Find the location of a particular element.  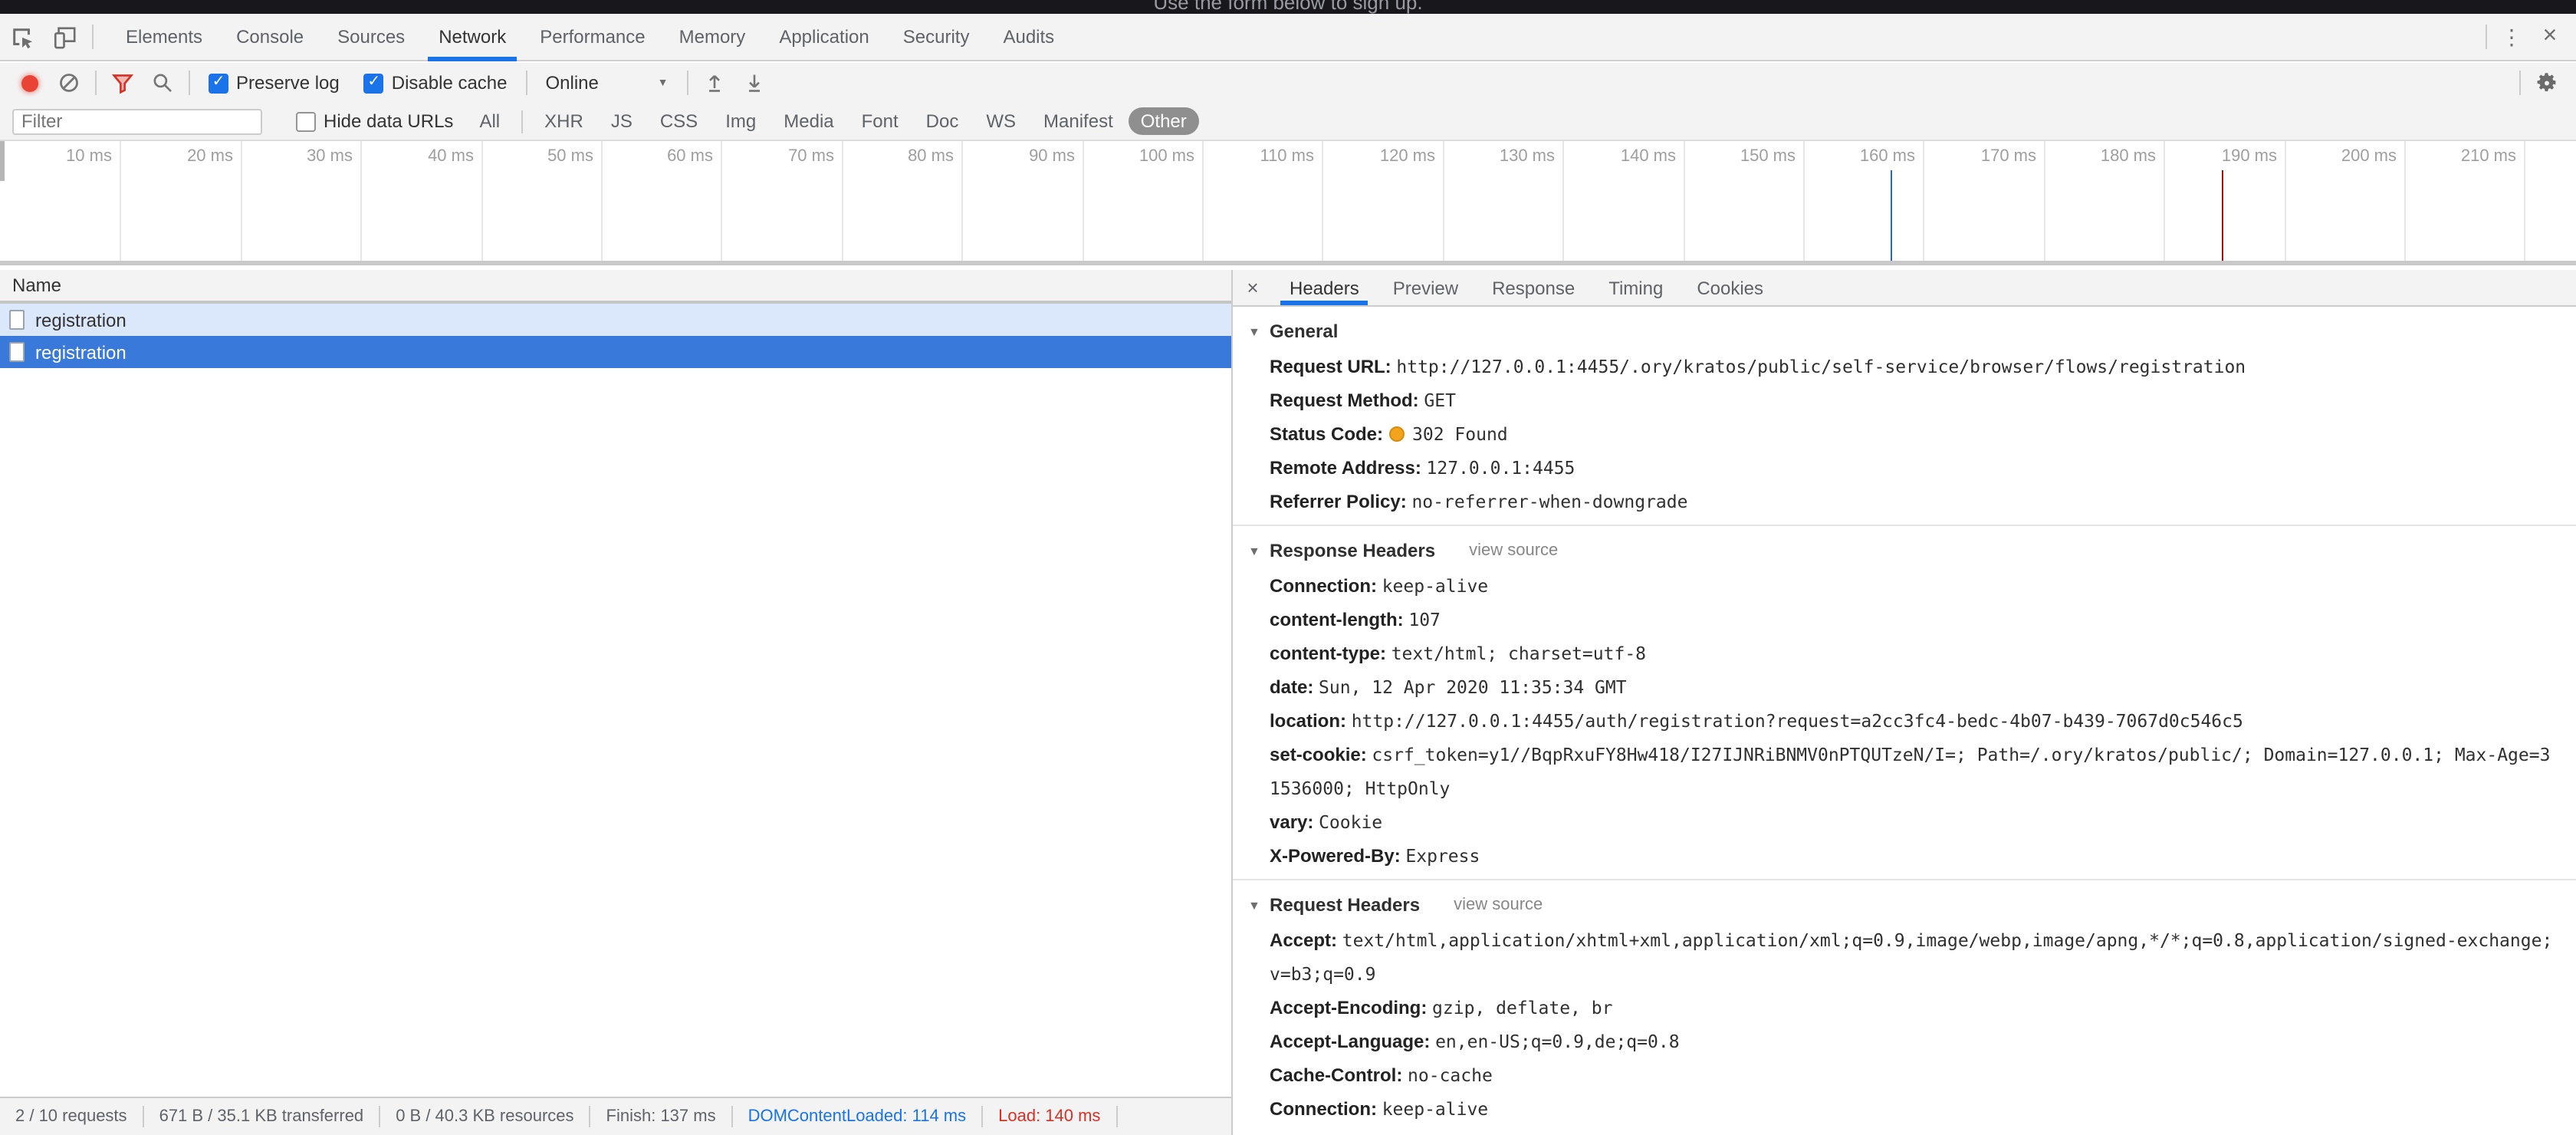

devtools-tab: Console is located at coordinates (270, 37).